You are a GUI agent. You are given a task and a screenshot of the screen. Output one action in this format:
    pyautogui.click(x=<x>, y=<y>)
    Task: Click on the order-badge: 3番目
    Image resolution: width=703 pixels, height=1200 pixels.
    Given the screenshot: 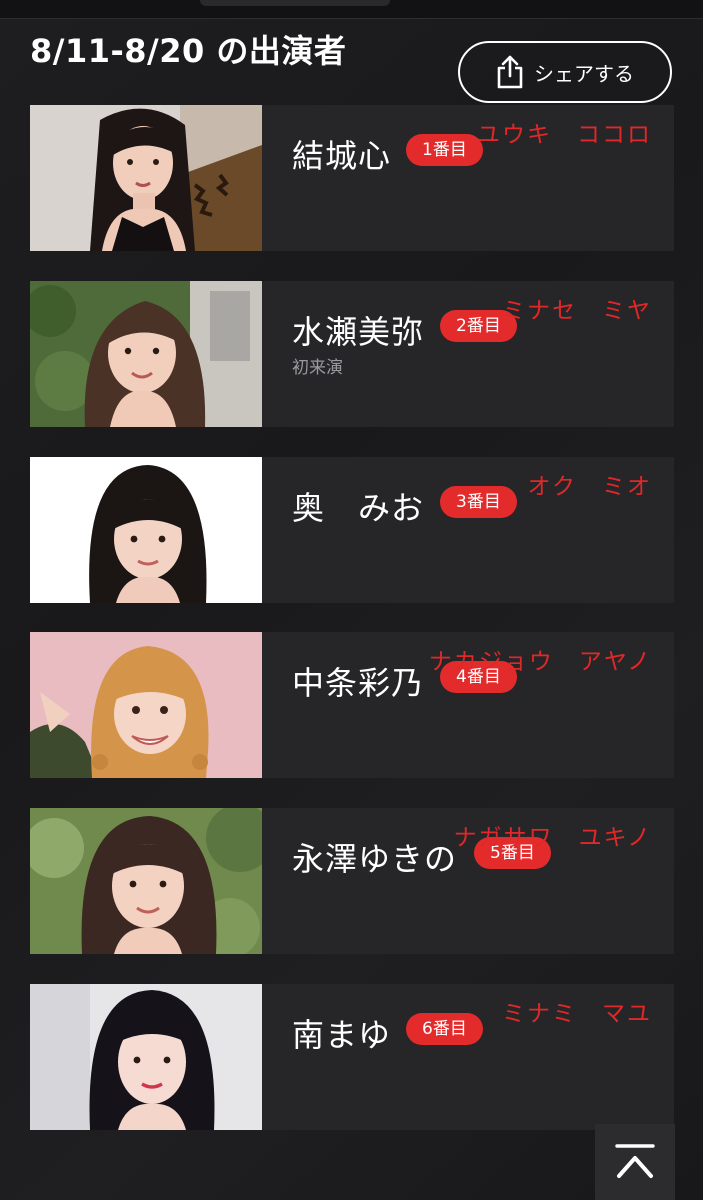 What is the action you would take?
    pyautogui.click(x=478, y=502)
    